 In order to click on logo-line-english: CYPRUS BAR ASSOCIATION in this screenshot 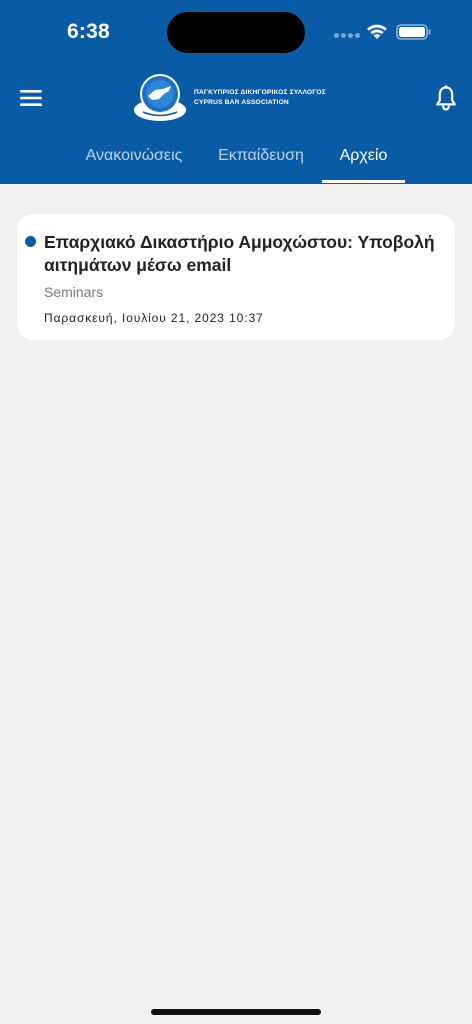, I will do `click(241, 102)`.